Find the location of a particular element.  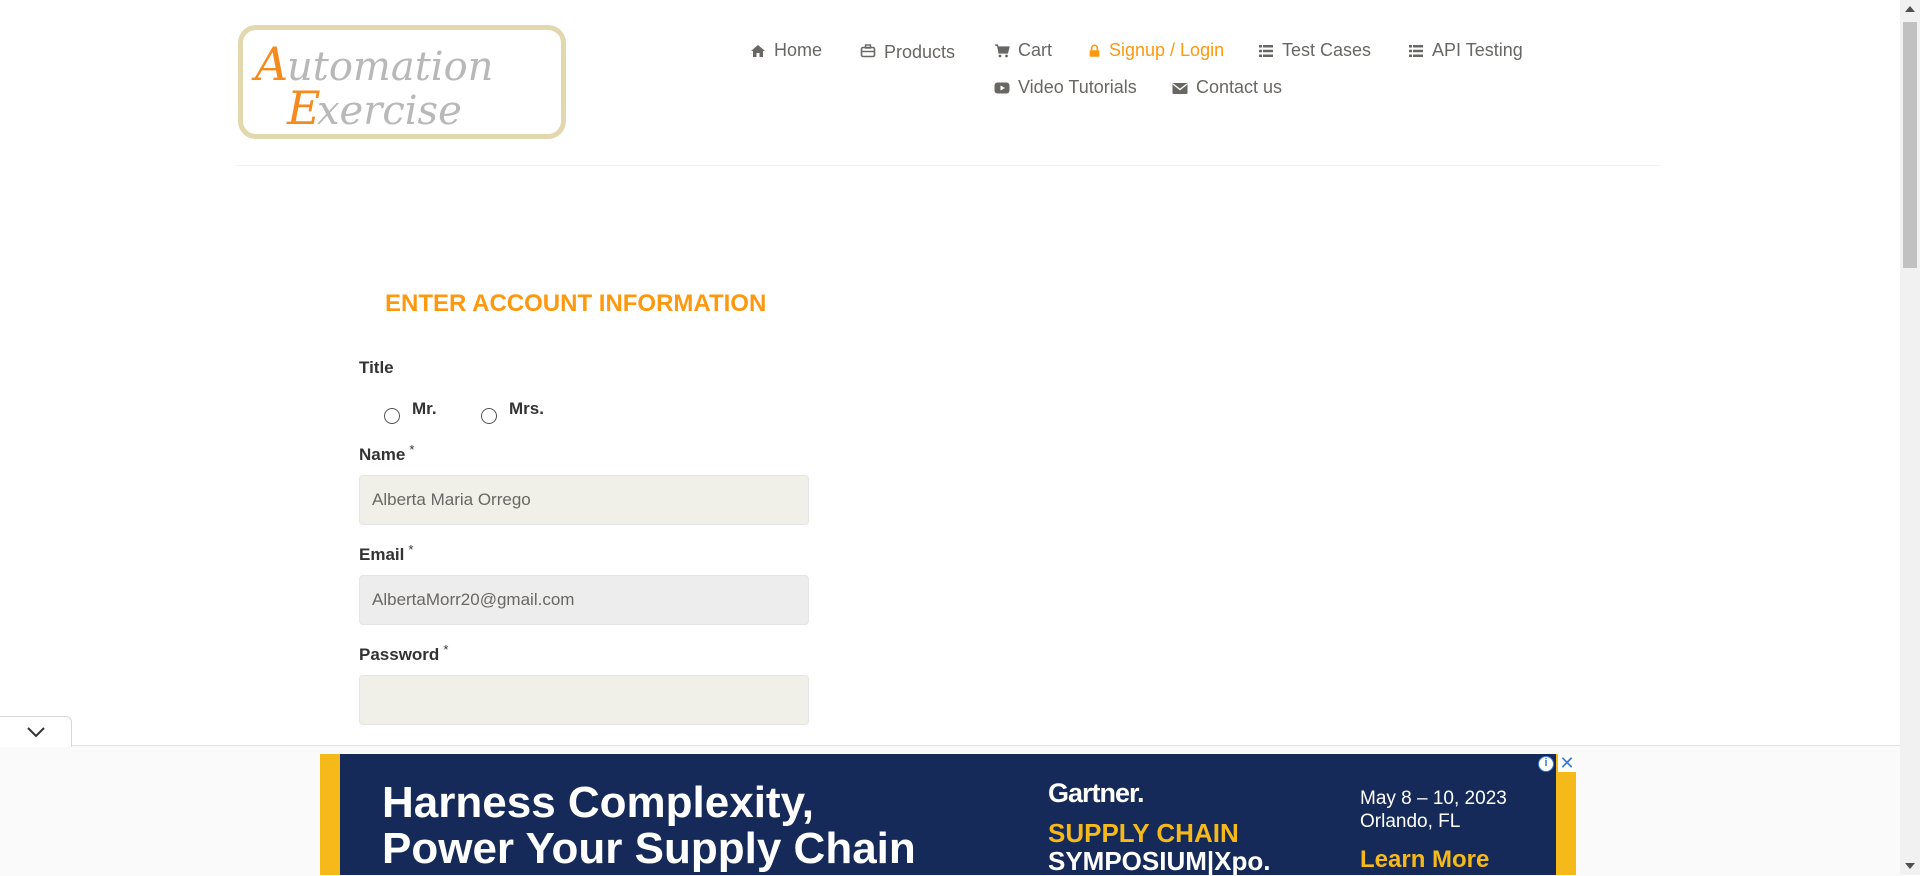

chevron-down-icon is located at coordinates (35, 732).